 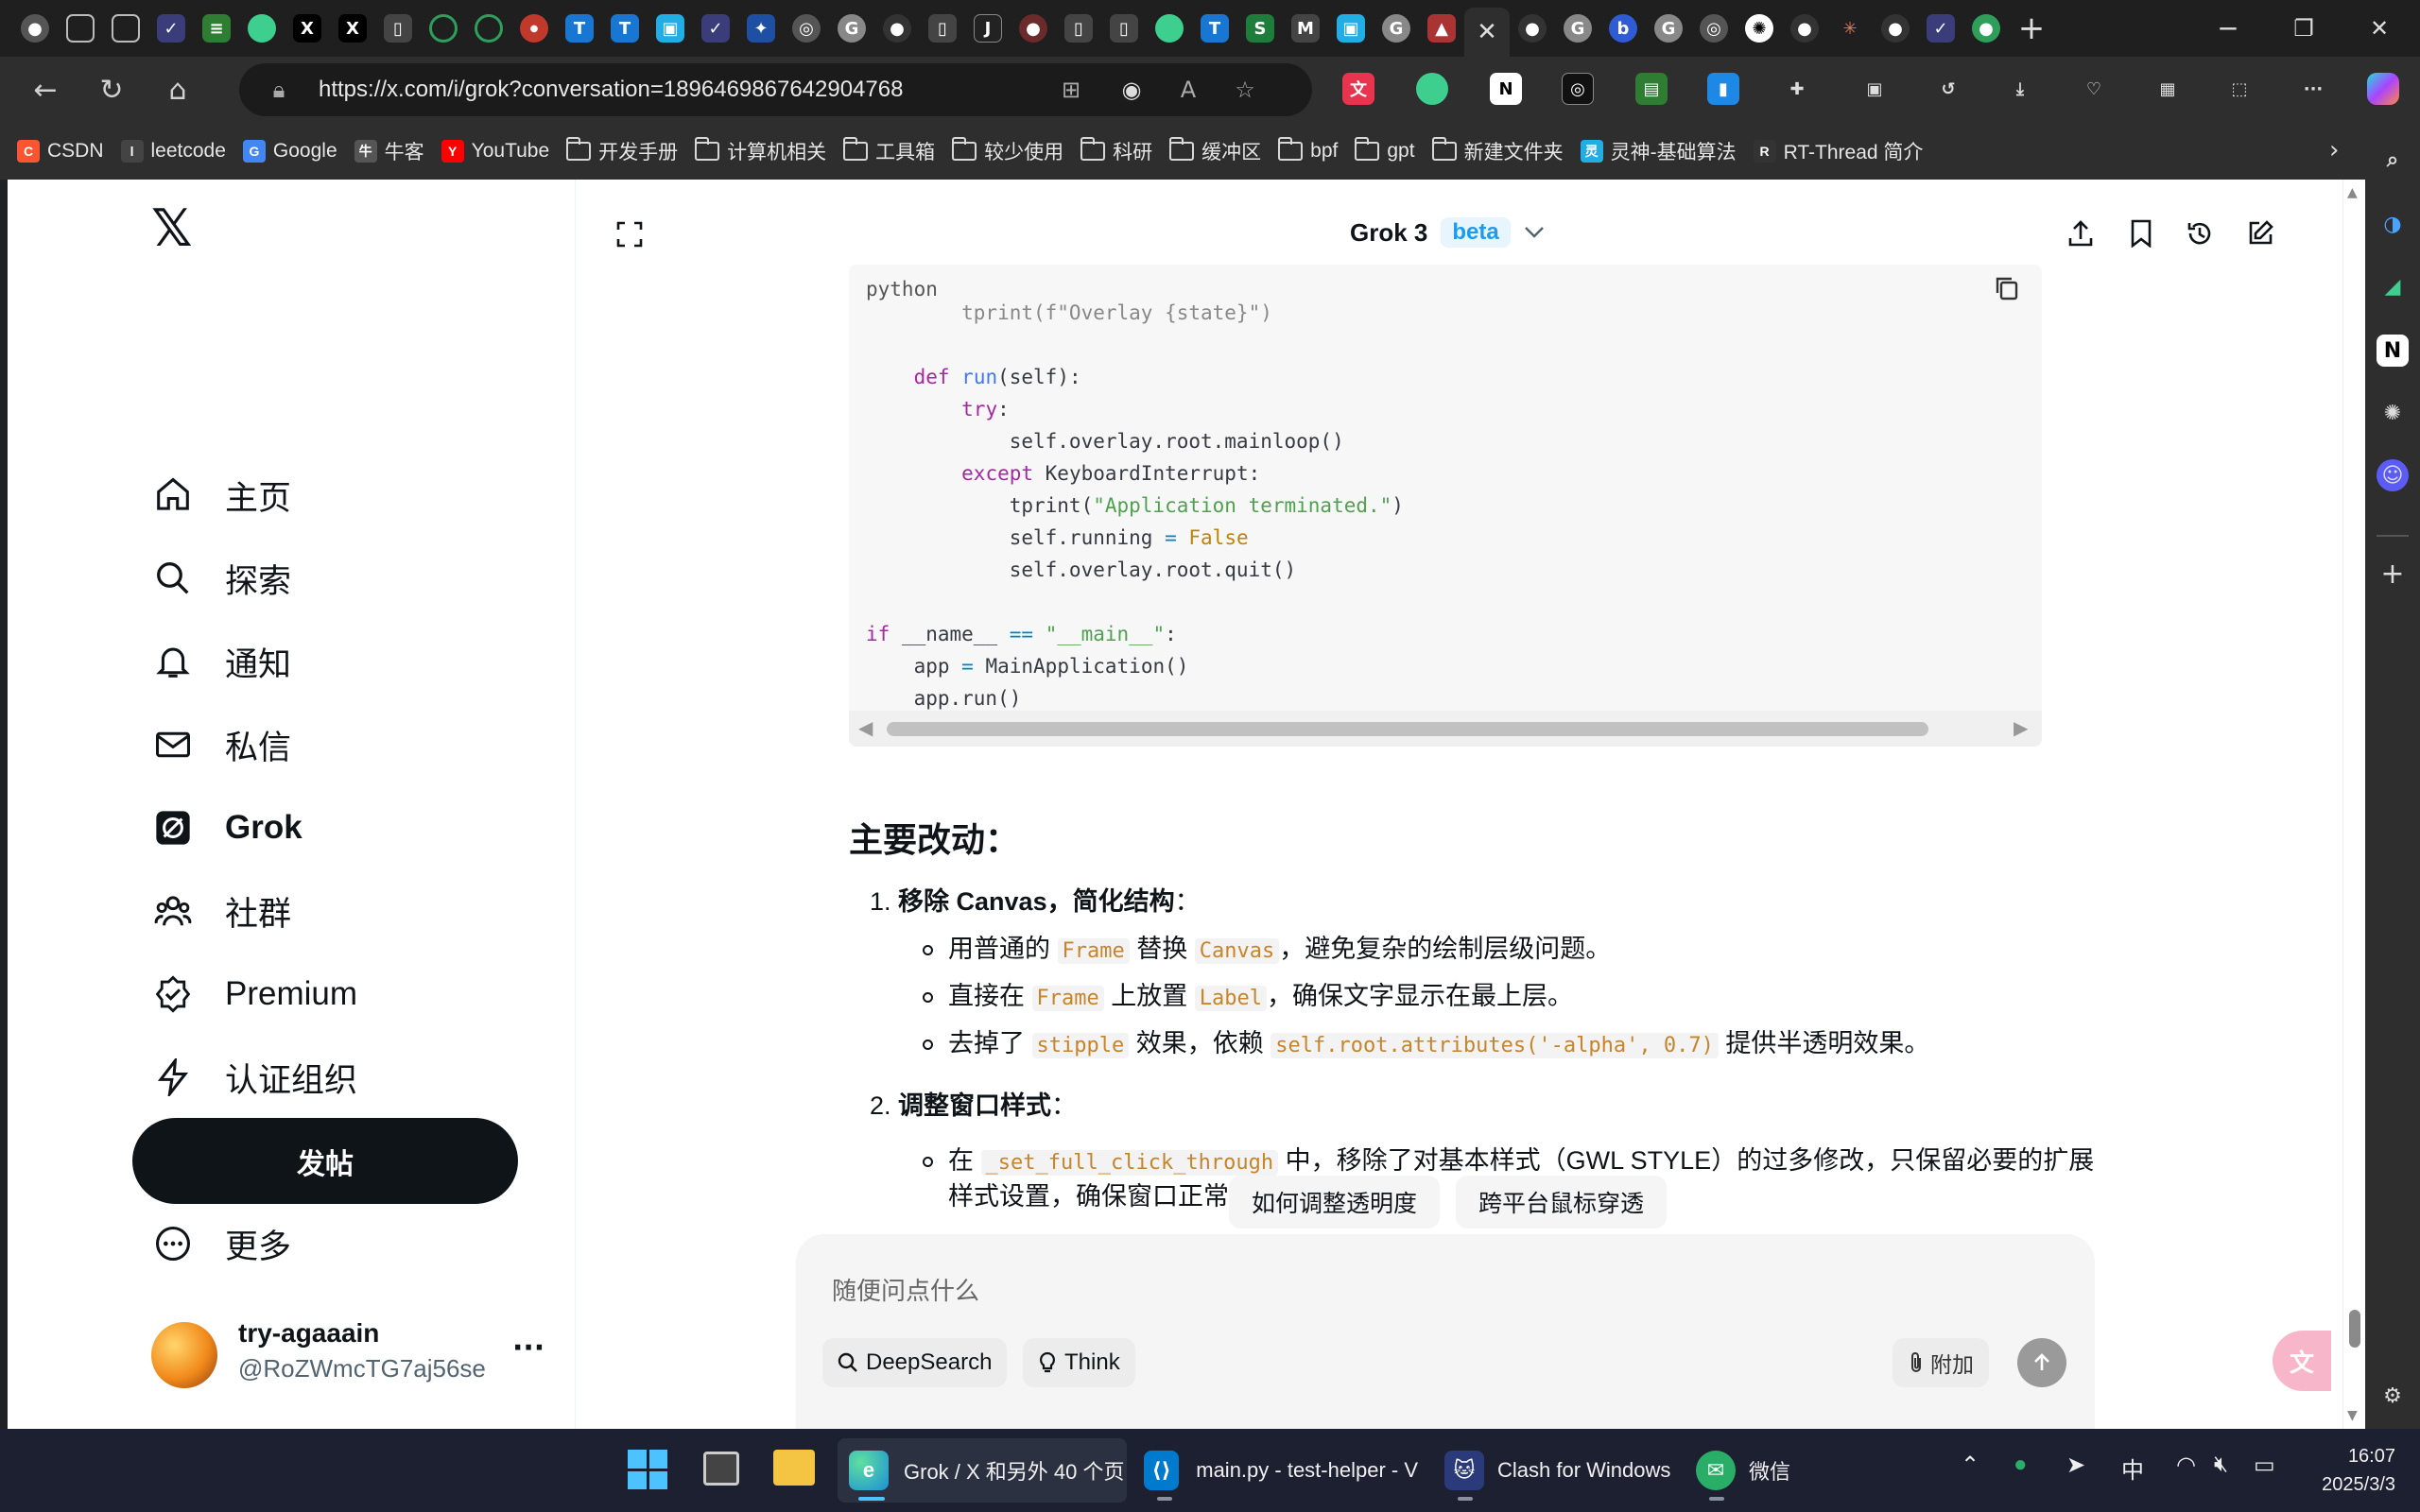 What do you see at coordinates (1432, 89) in the screenshot?
I see `extension-icon` at bounding box center [1432, 89].